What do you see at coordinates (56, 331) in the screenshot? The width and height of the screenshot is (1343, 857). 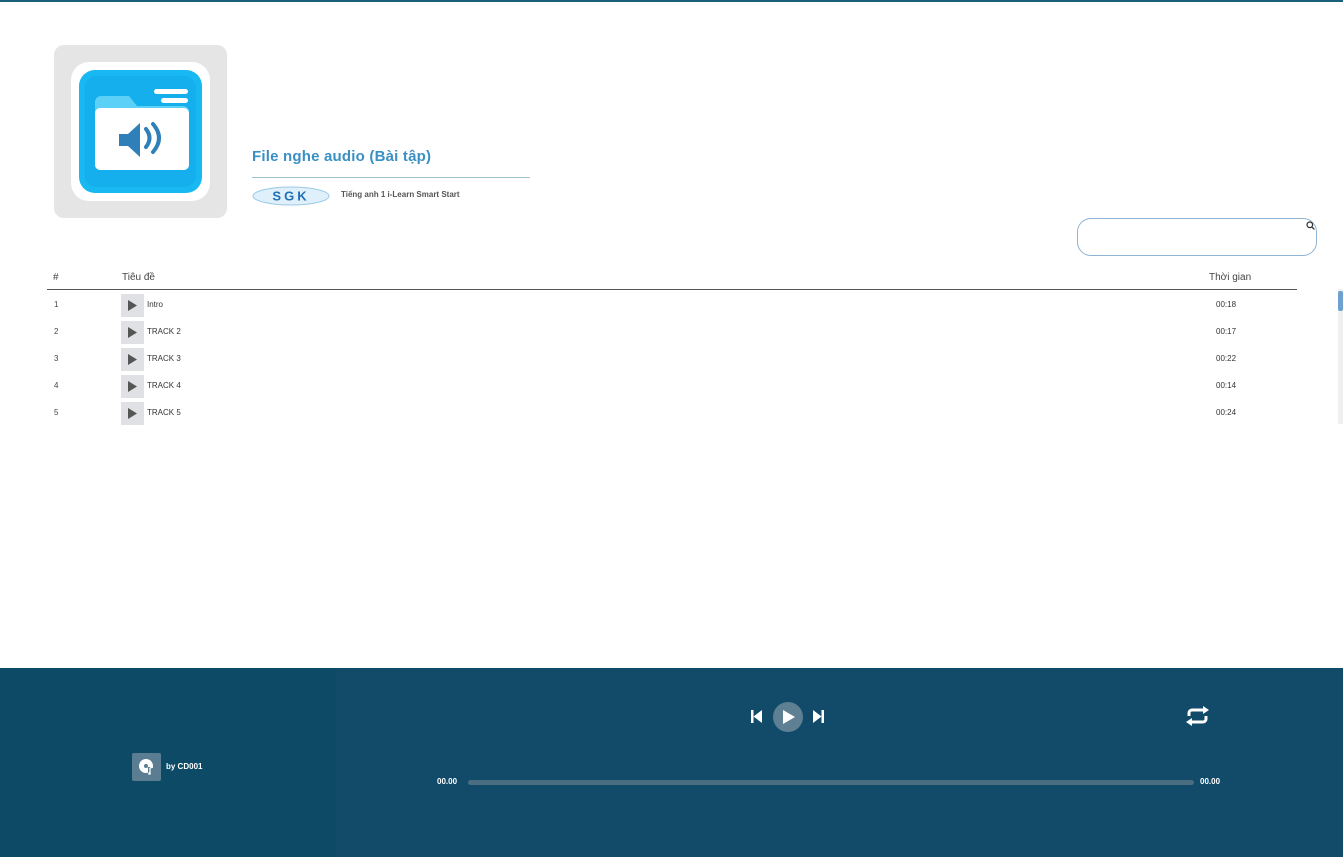 I see `track-number: 2` at bounding box center [56, 331].